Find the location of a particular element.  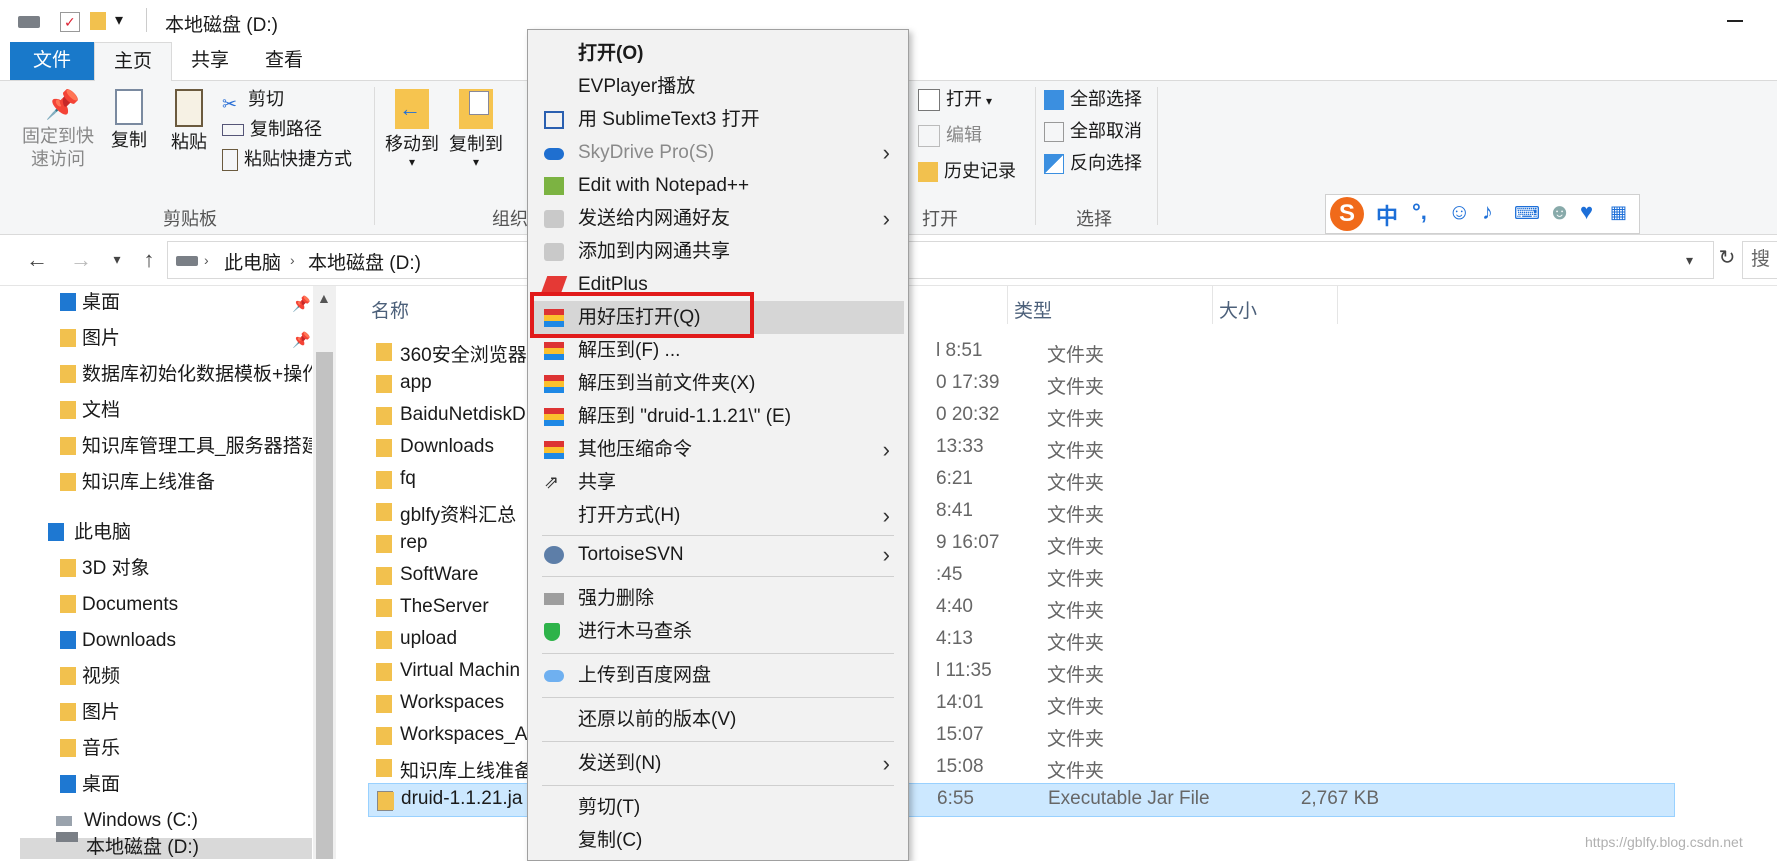

refresh-icon: ↻ is located at coordinates (1727, 257).